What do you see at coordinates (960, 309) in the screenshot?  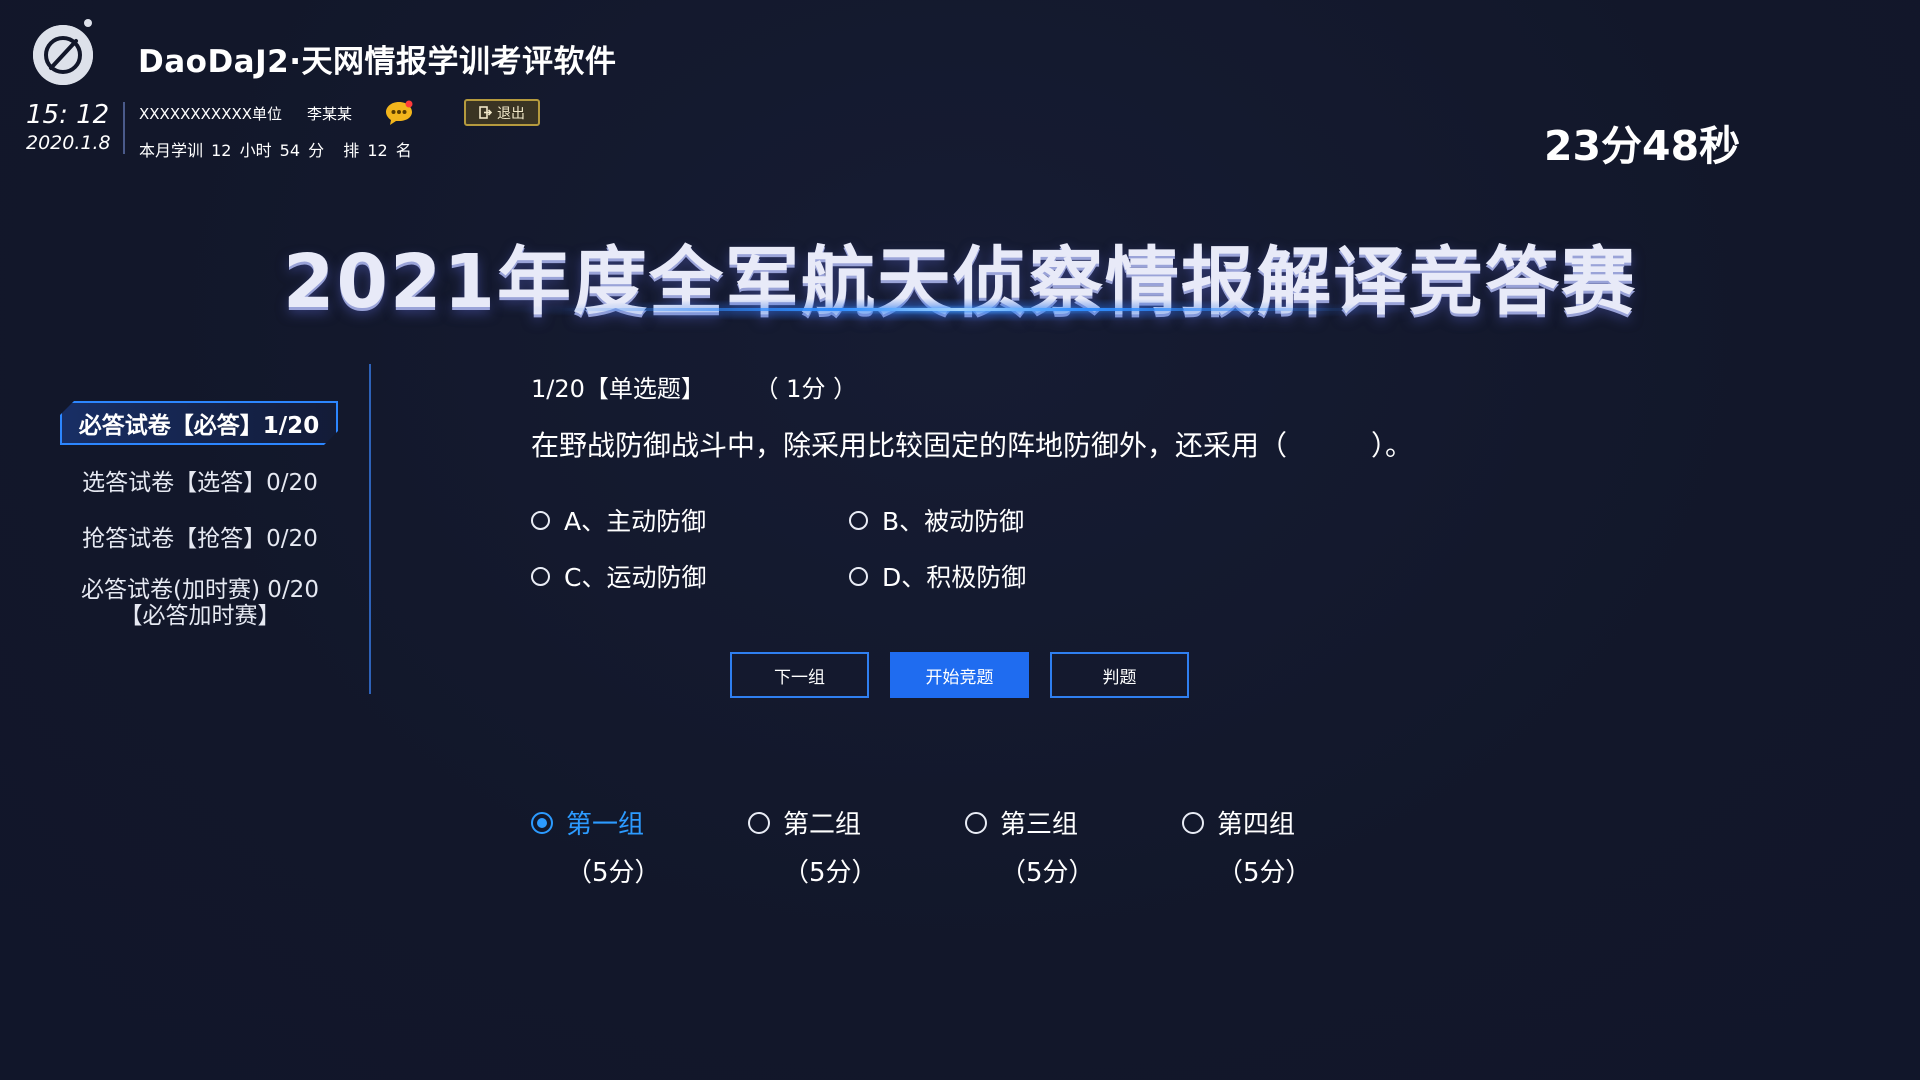 I see `title-underline` at bounding box center [960, 309].